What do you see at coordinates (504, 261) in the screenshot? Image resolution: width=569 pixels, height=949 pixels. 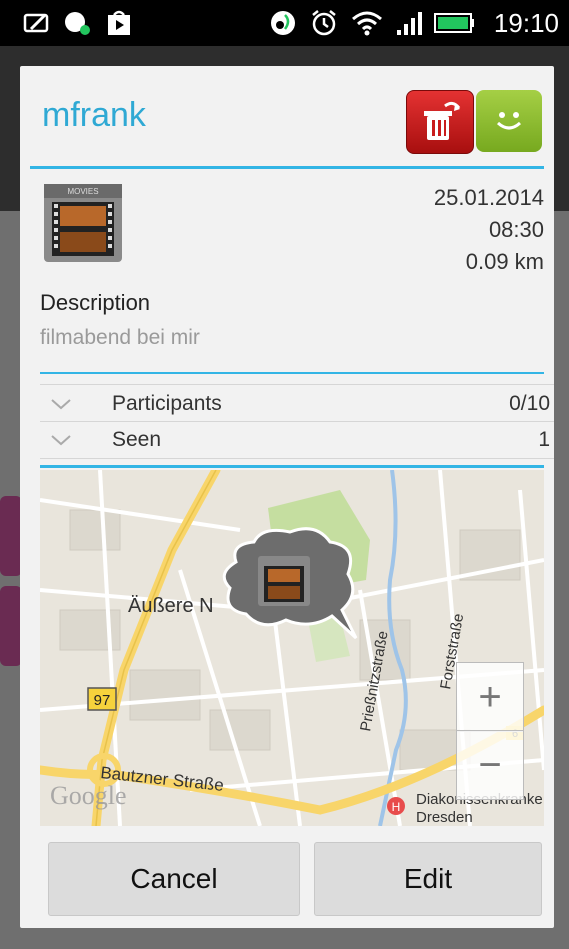 I see `event-distance: 0.09 km` at bounding box center [504, 261].